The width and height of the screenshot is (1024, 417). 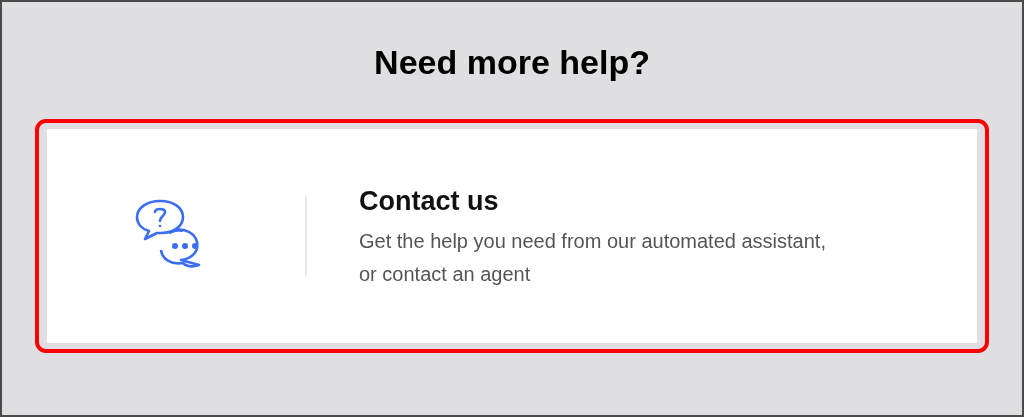 I want to click on section-heading: Need more help?, so click(x=512, y=62).